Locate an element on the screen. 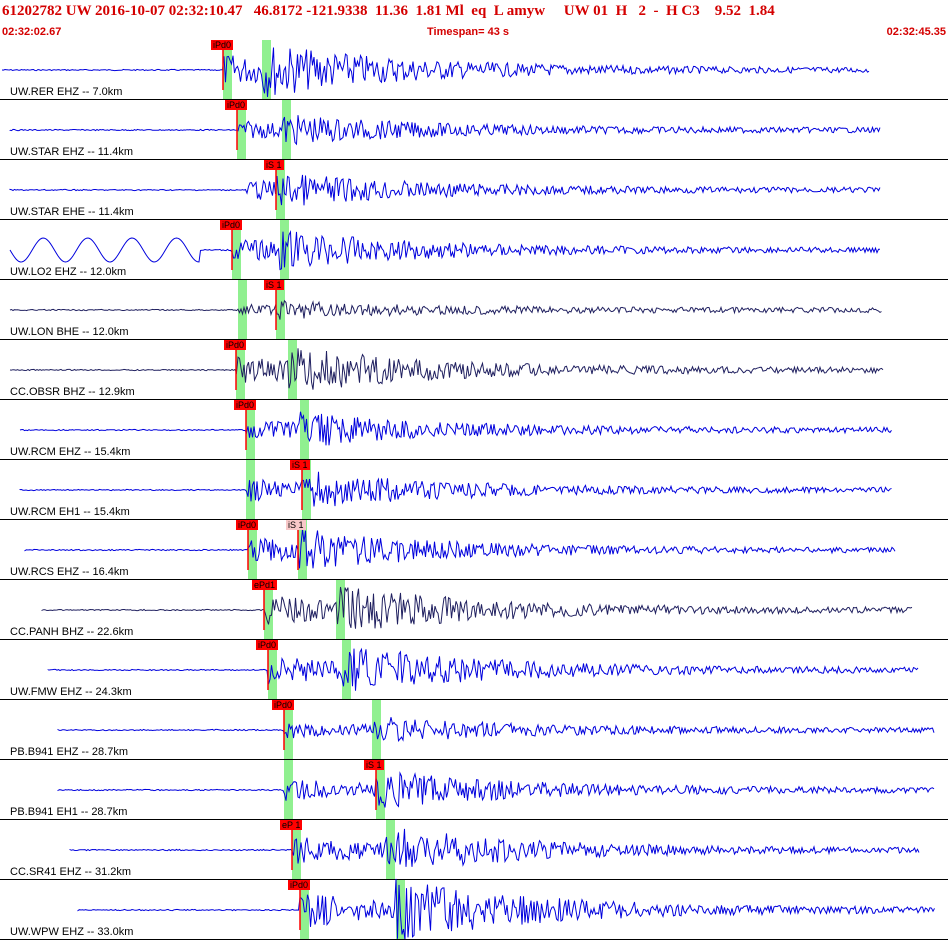  trace-label: UW.RCM EH1 -- 15.4km is located at coordinates (70, 512).